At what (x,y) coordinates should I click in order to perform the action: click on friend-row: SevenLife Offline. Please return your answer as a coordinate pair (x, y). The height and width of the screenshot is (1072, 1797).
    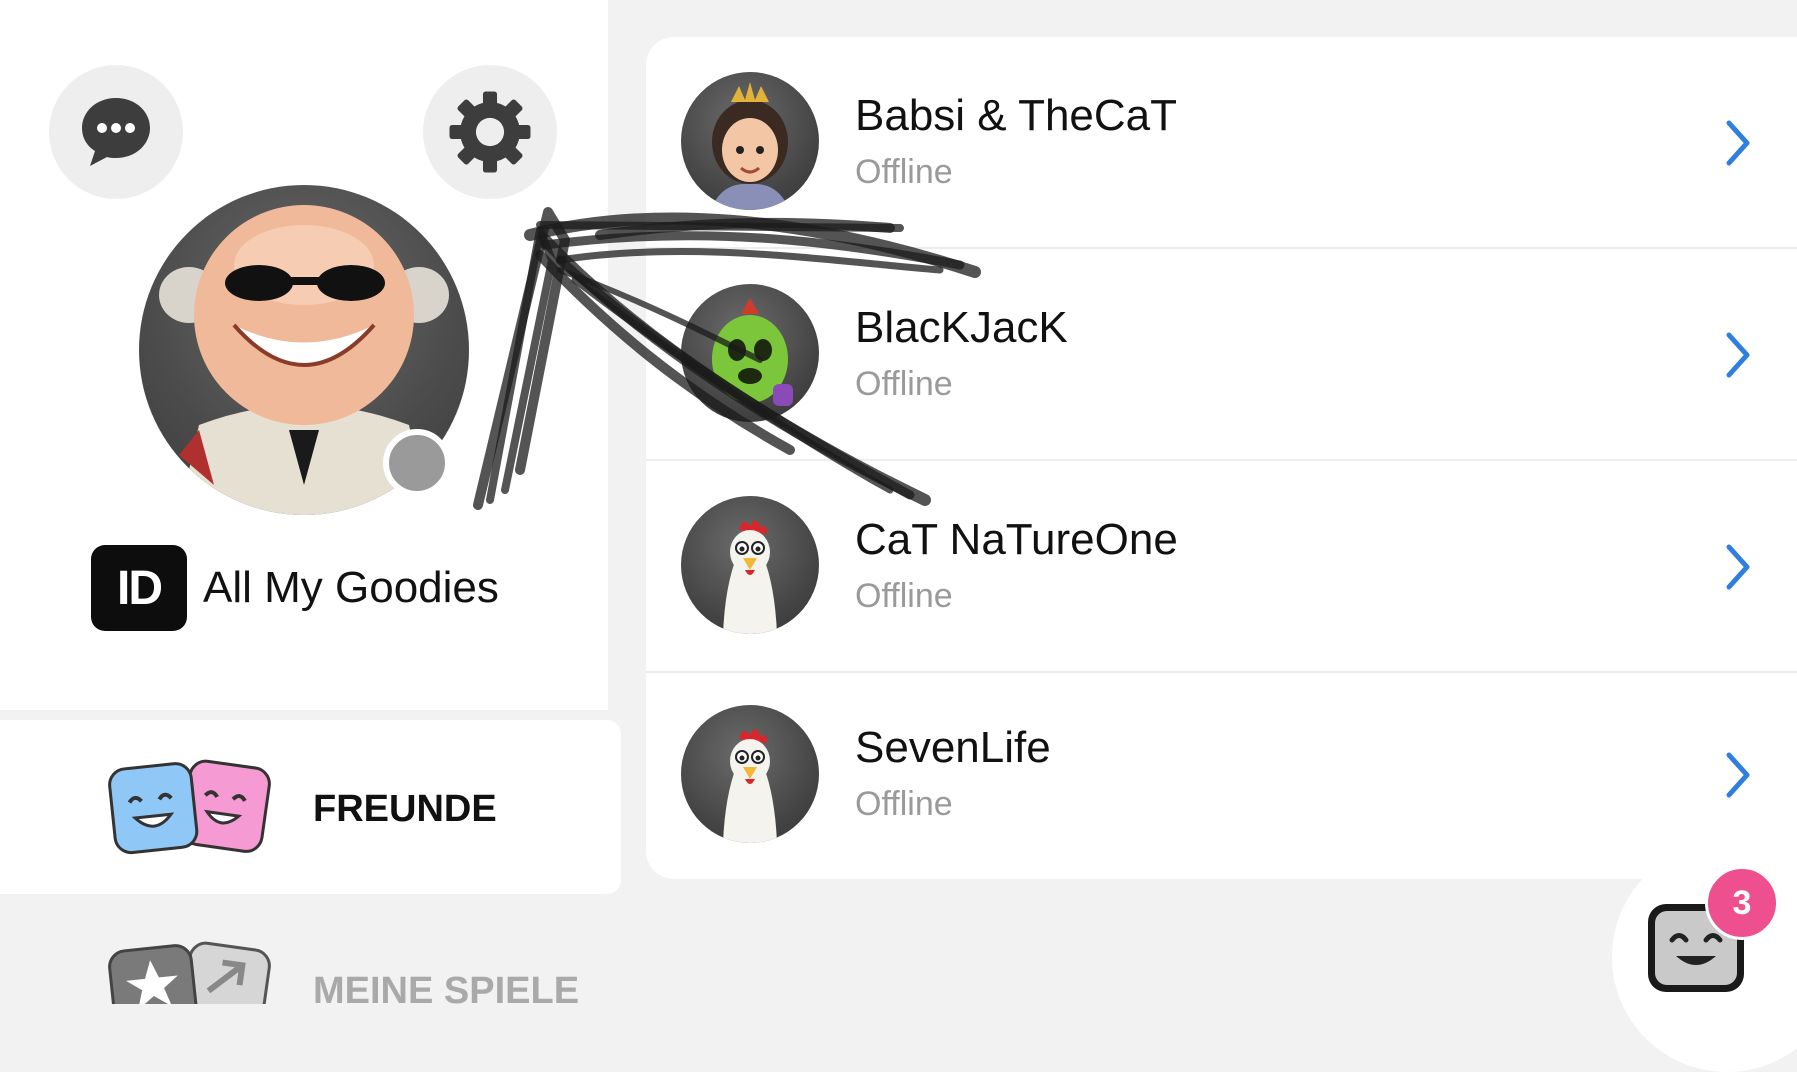
    Looking at the image, I should click on (1221, 776).